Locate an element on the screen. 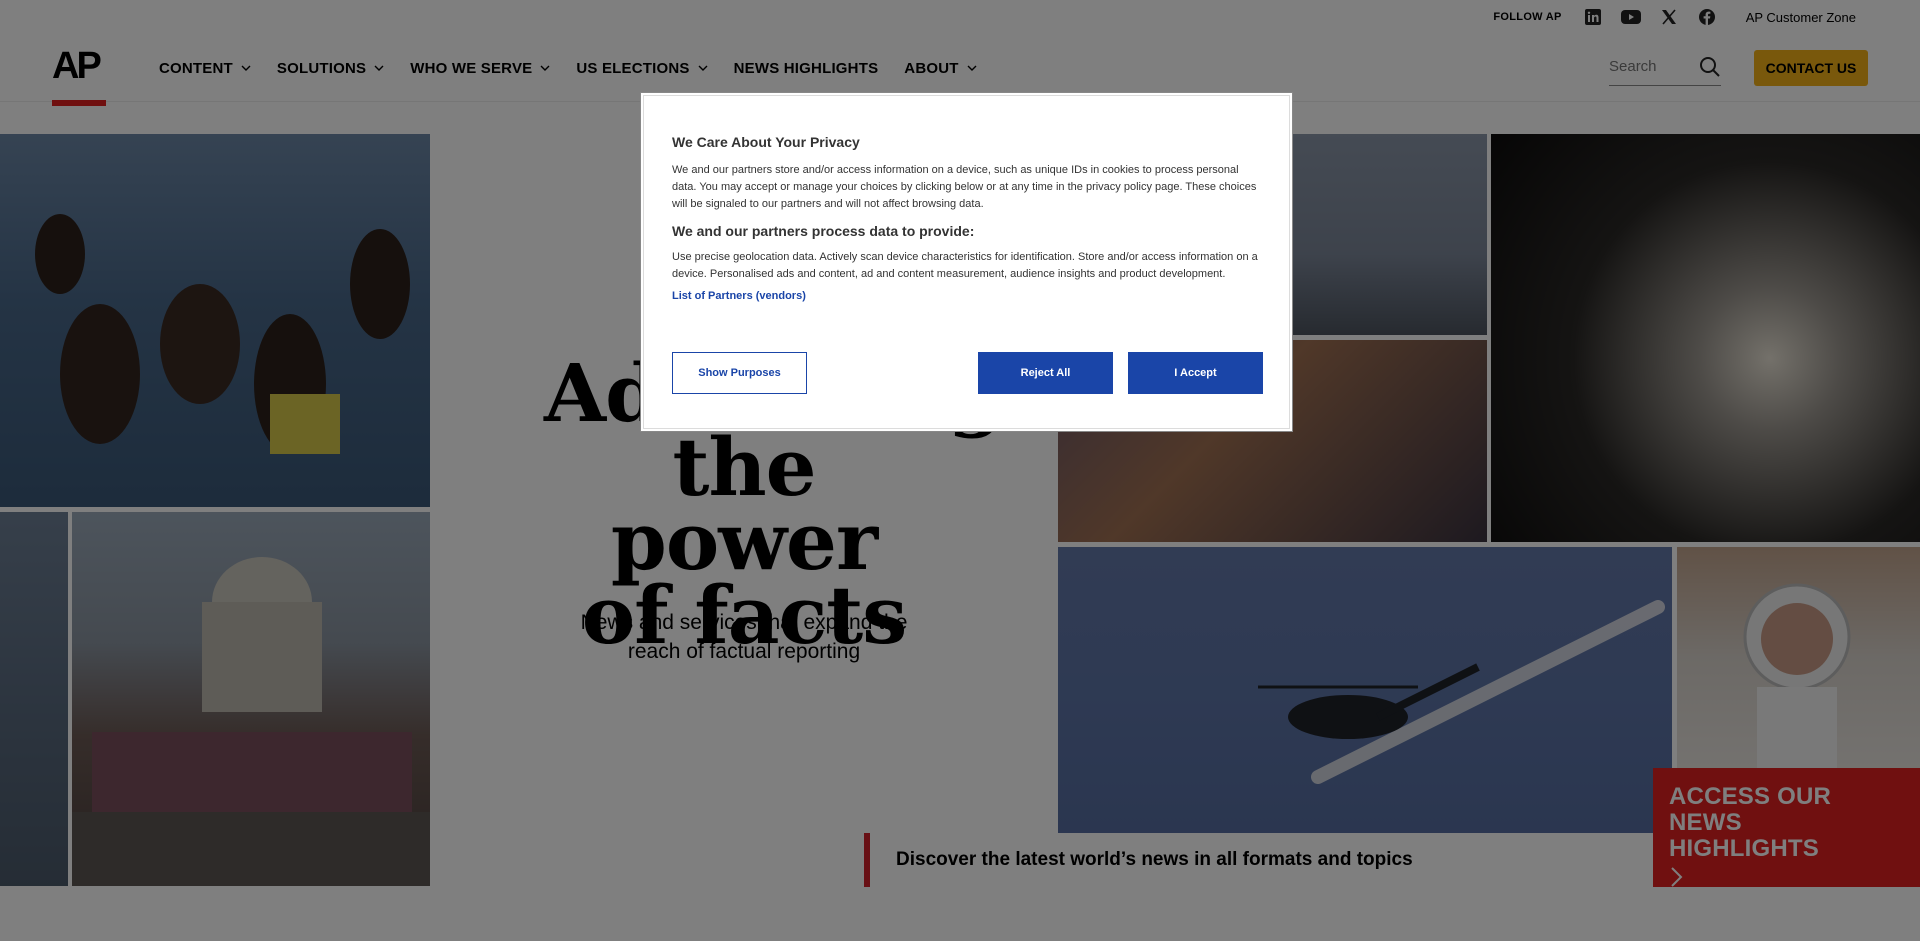 This screenshot has width=1920, height=941. consent-buttons: Show Purposes Reject All I Accept is located at coordinates (967, 373).